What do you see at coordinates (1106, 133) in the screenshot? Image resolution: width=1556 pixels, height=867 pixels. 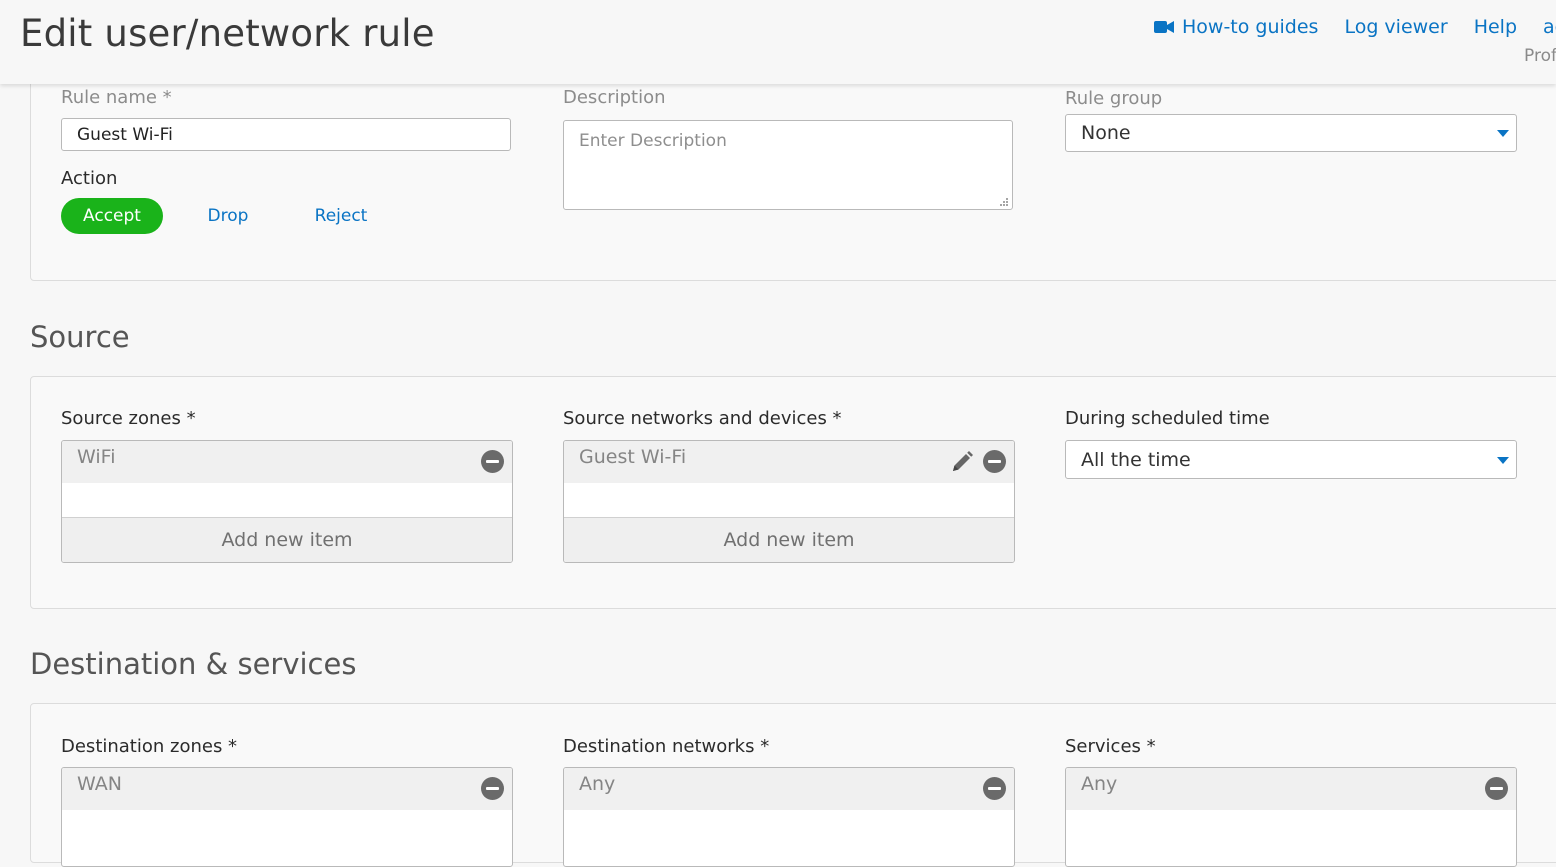 I see `rule-group-value: None` at bounding box center [1106, 133].